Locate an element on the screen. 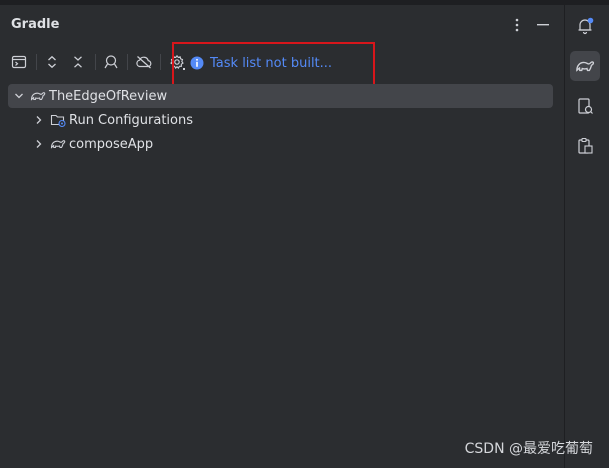 This screenshot has width=609, height=468. gradle-tool-button is located at coordinates (585, 66).